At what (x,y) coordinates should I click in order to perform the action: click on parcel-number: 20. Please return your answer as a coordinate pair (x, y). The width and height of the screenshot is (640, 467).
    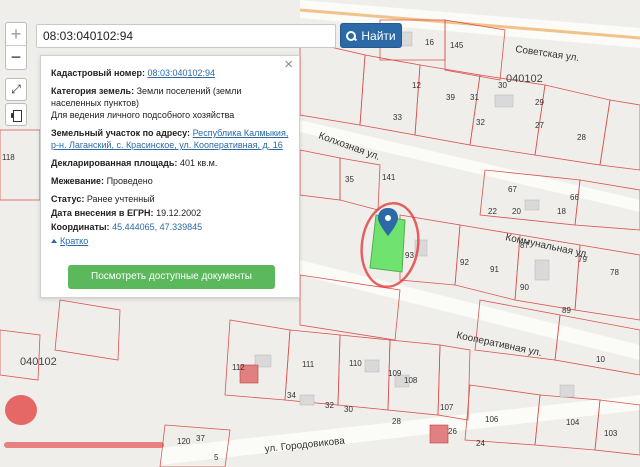
    Looking at the image, I should click on (516, 211).